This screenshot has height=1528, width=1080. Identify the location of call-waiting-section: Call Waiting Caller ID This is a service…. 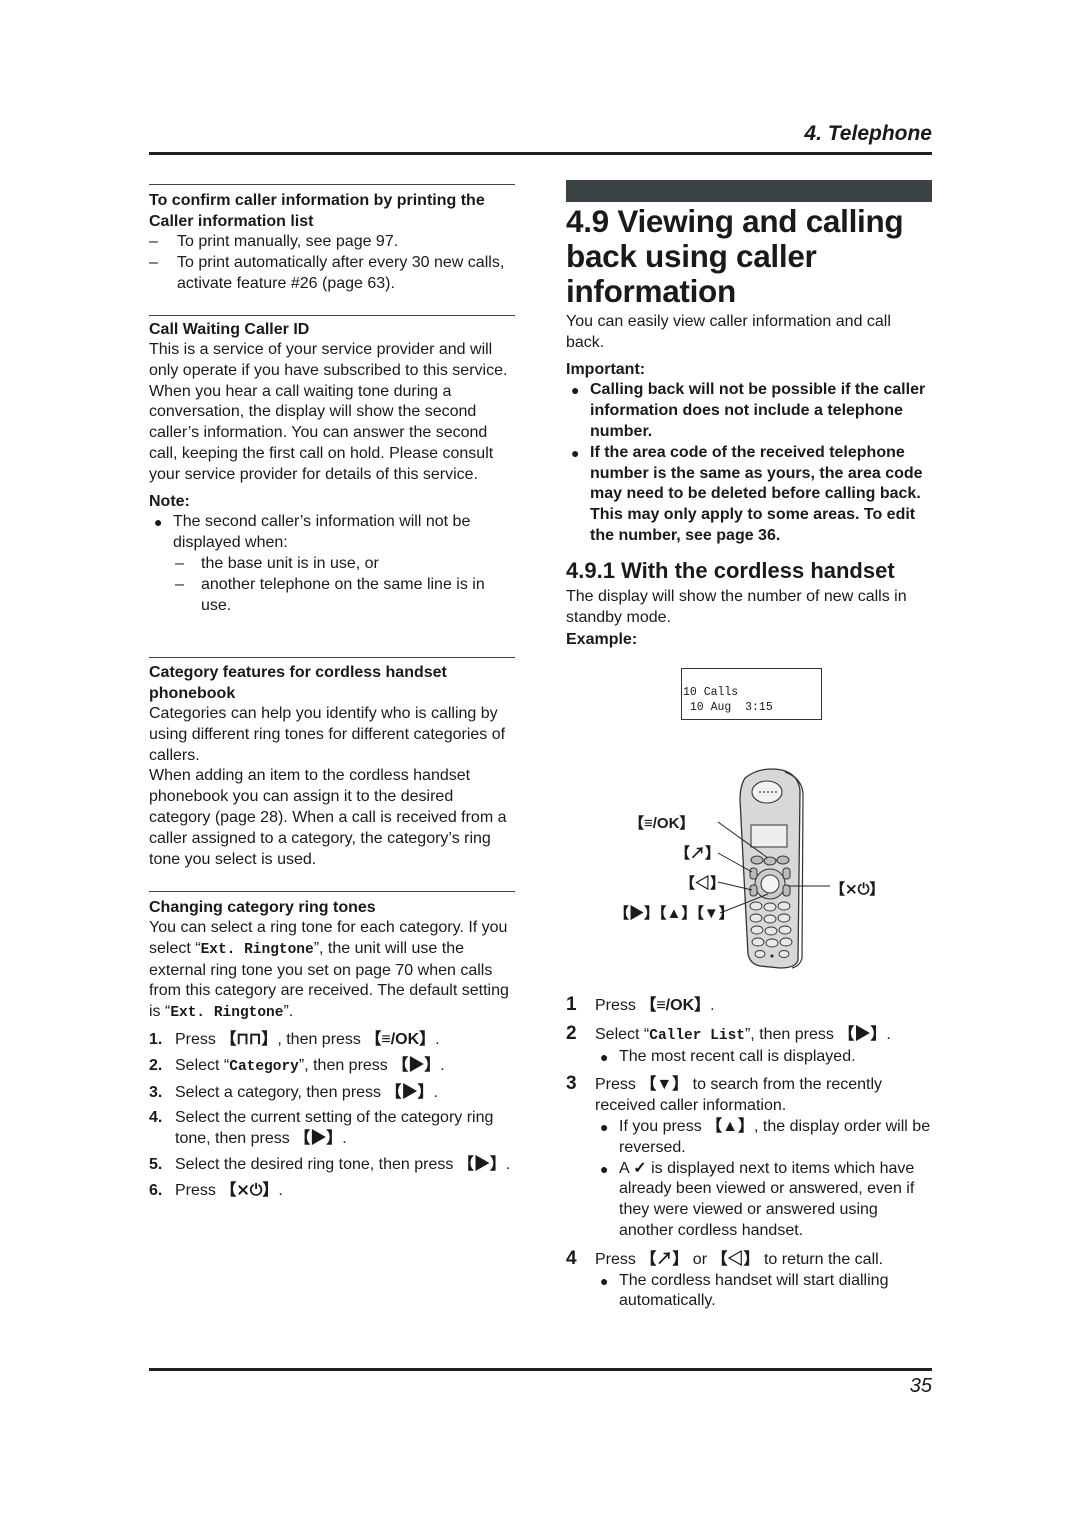
(332, 465).